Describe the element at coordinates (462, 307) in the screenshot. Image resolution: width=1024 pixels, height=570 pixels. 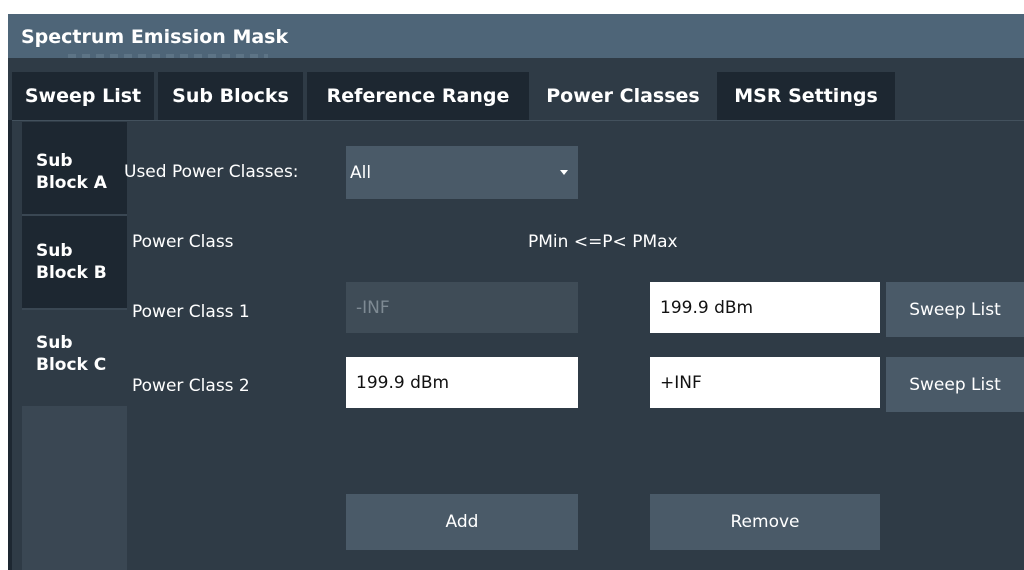
I see `power-class-1-pmin-field: -INF` at that location.